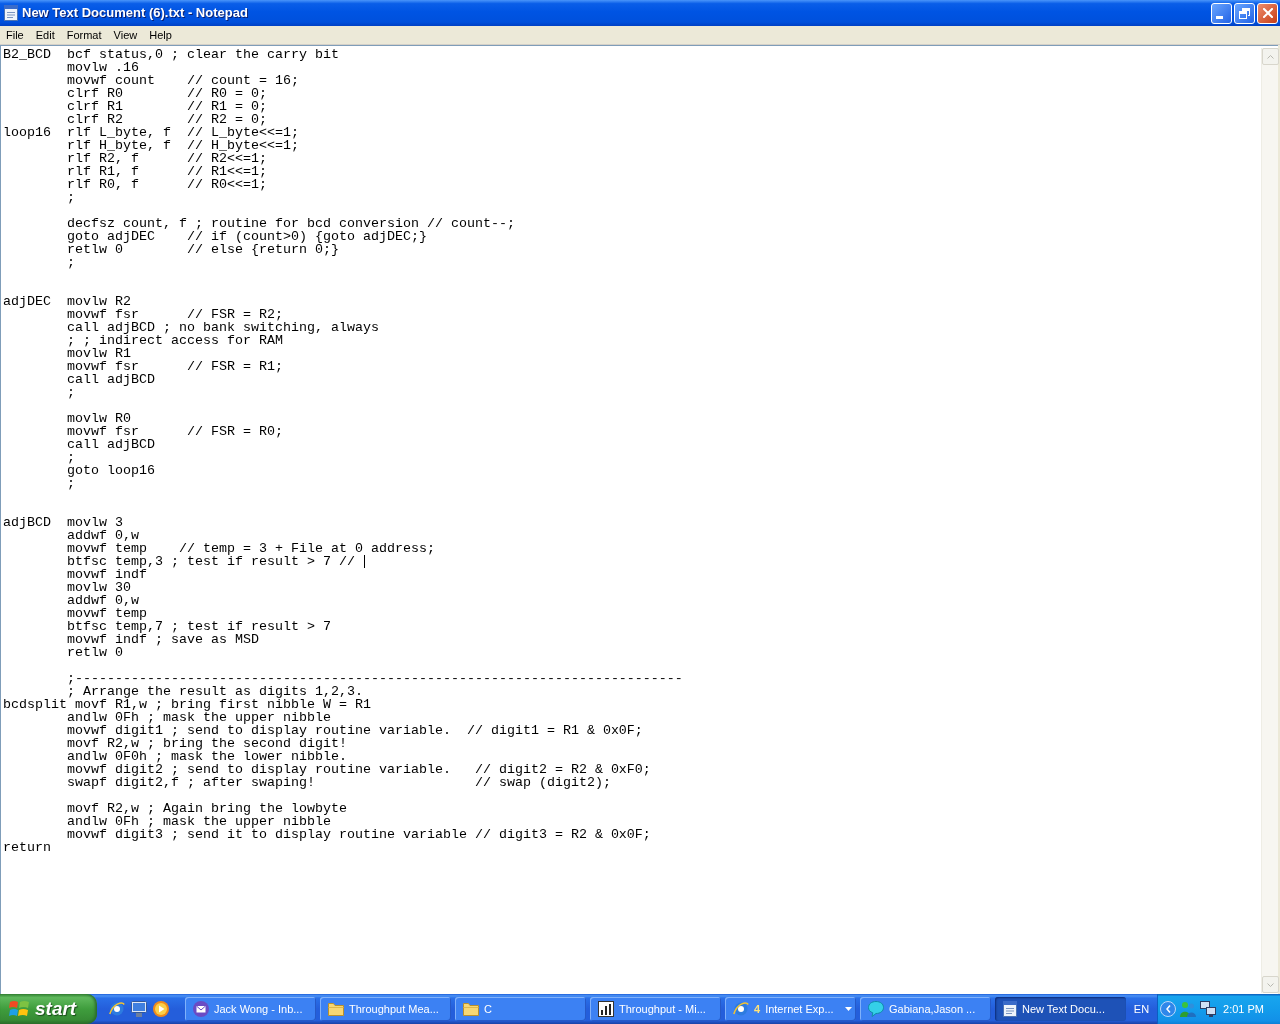  What do you see at coordinates (207, 756) in the screenshot?
I see `code-text: andlw 0F0h ; mask the lower nibble.` at bounding box center [207, 756].